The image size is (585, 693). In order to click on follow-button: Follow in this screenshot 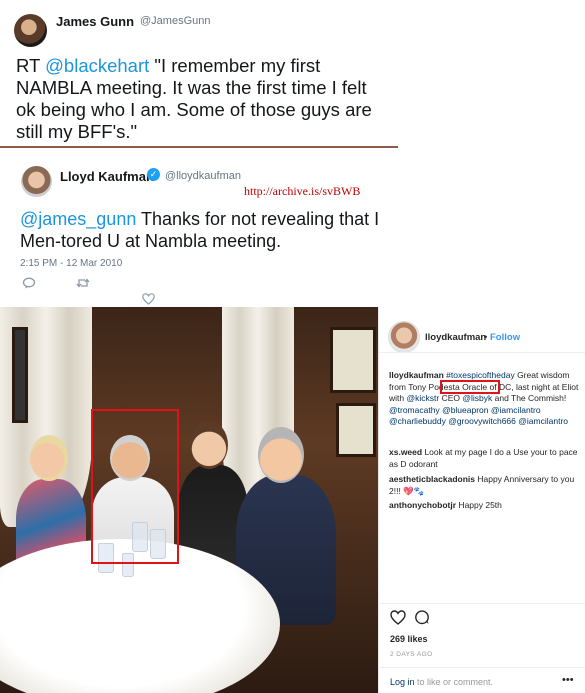, I will do `click(505, 337)`.